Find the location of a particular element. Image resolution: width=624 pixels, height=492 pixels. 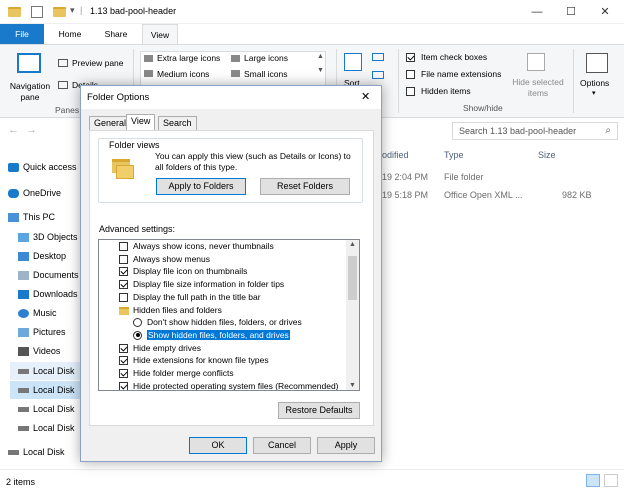

tab-home: Home is located at coordinates (70, 34).